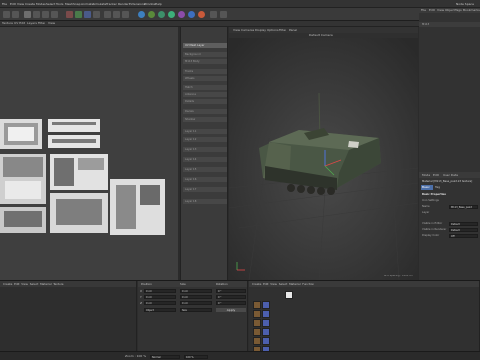 This screenshot has width=480, height=360. Describe the element at coordinates (205, 131) in the screenshot. I see `layer-item: Layer 11` at that location.